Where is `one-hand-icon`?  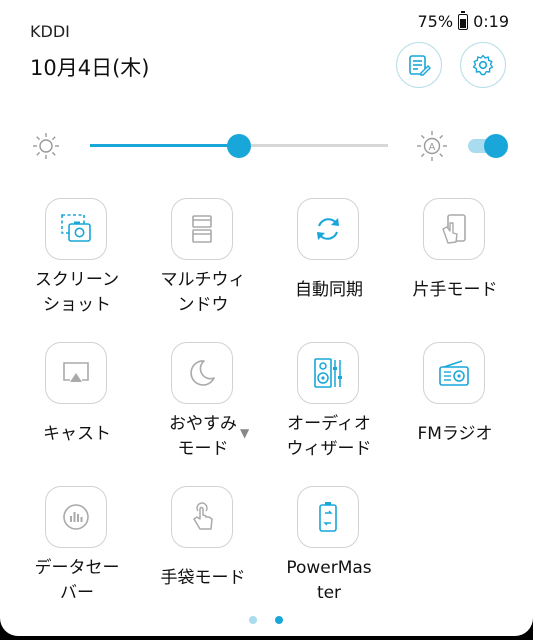 one-hand-icon is located at coordinates (454, 229).